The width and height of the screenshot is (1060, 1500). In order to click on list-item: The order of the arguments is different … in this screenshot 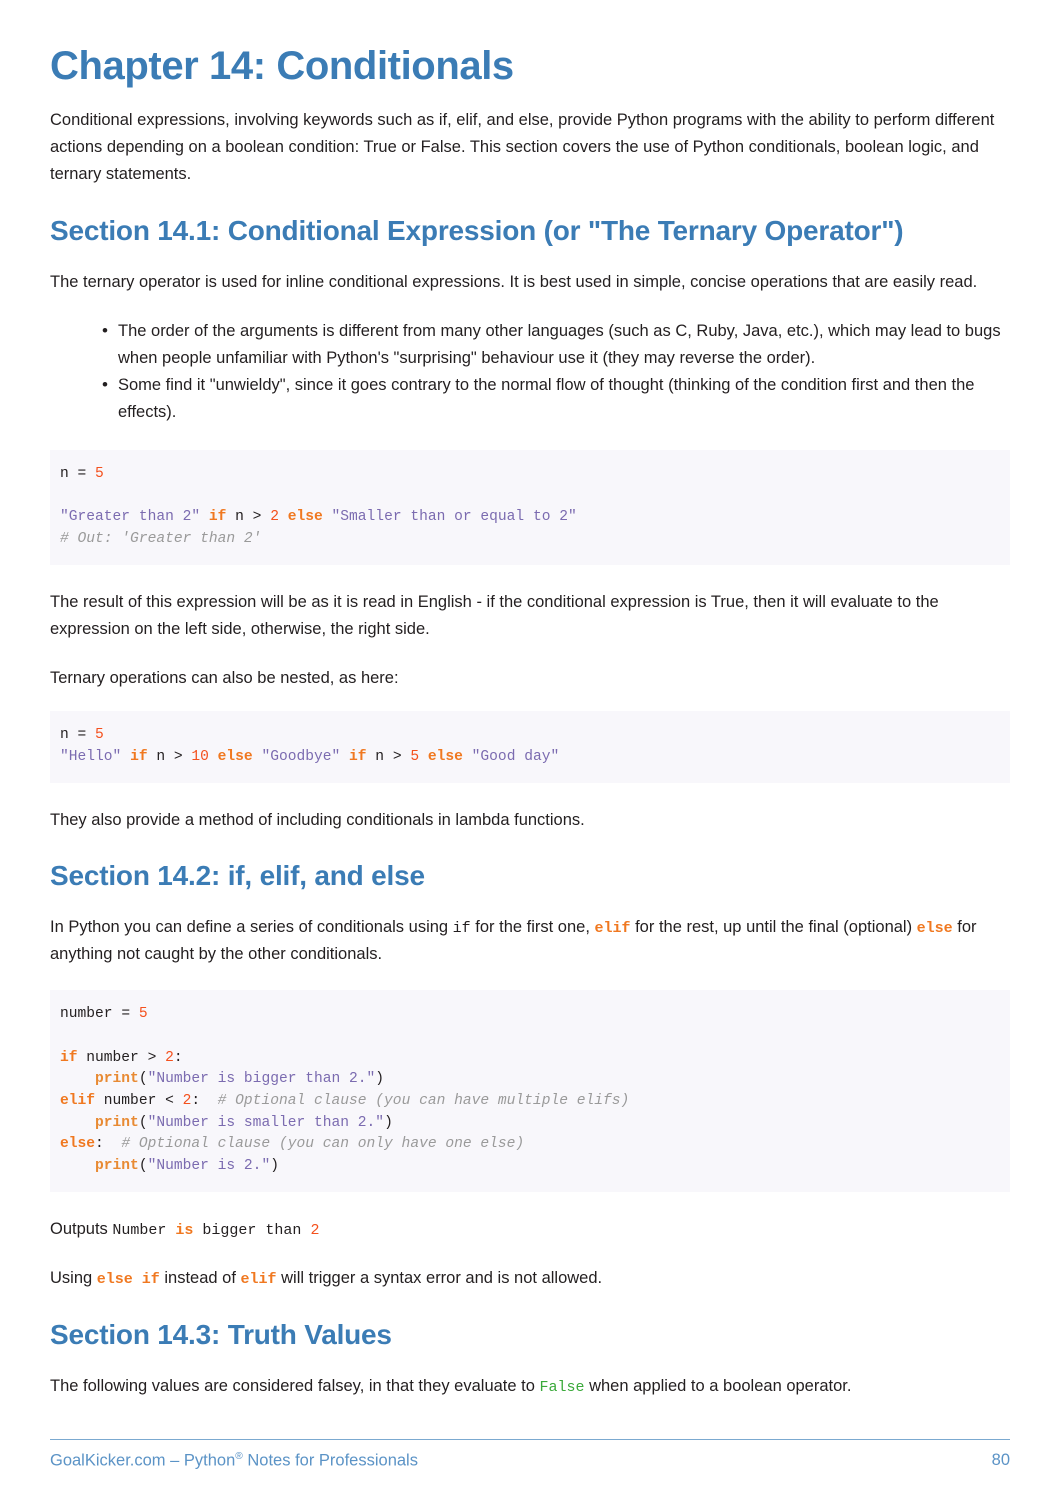, I will do `click(556, 344)`.